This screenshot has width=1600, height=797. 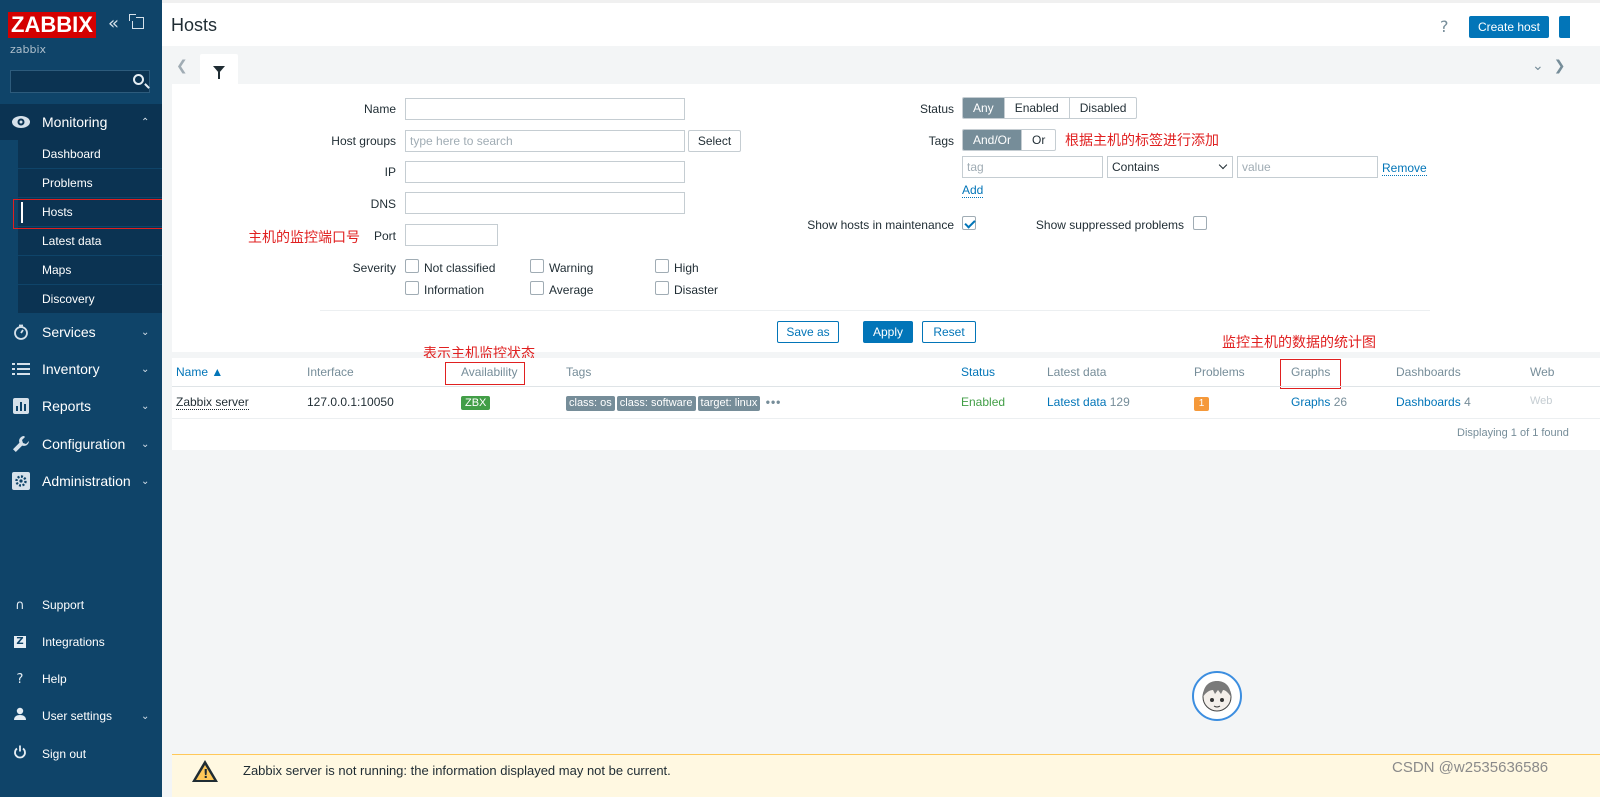 I want to click on dns-input, so click(x=545, y=203).